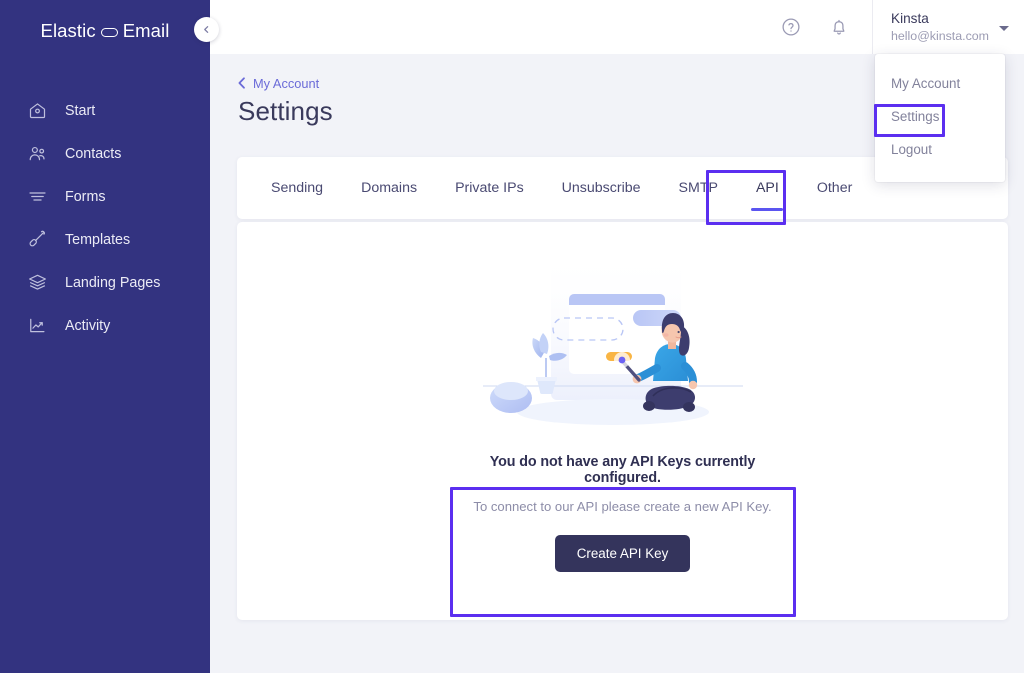 The height and width of the screenshot is (673, 1024). I want to click on caret-down-icon, so click(1004, 28).